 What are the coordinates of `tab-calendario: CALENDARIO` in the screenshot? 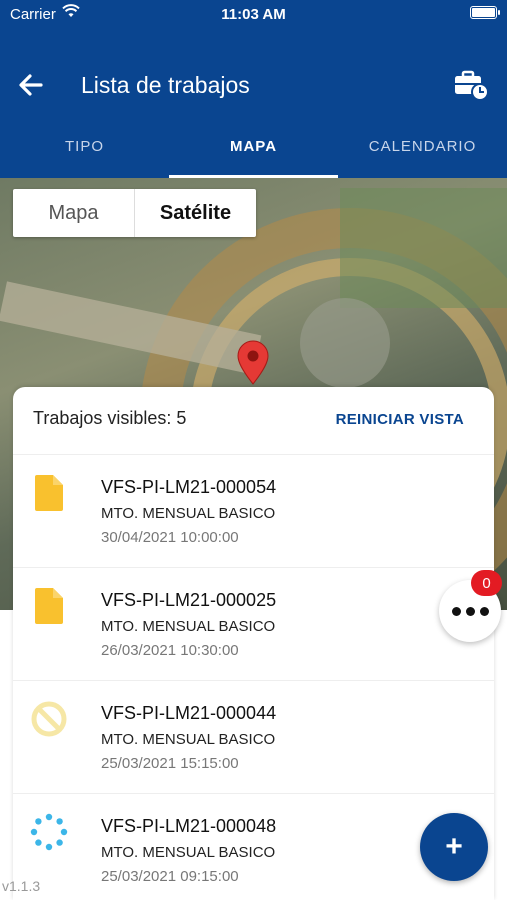 It's located at (422, 148).